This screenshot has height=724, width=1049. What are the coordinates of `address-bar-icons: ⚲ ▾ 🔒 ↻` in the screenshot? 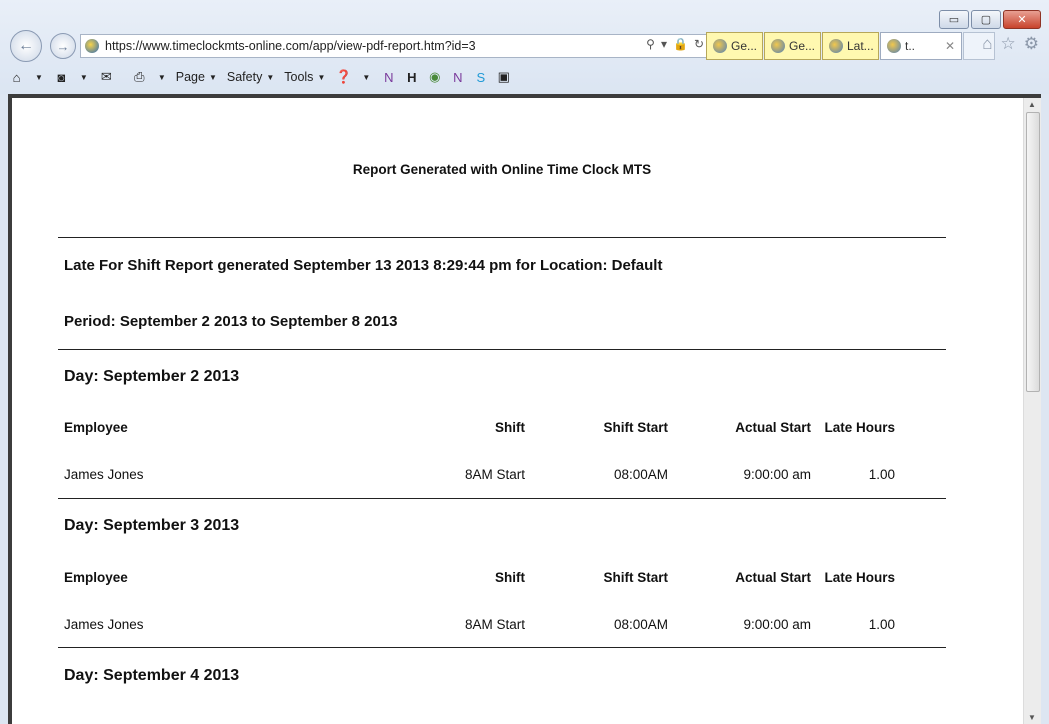 It's located at (675, 44).